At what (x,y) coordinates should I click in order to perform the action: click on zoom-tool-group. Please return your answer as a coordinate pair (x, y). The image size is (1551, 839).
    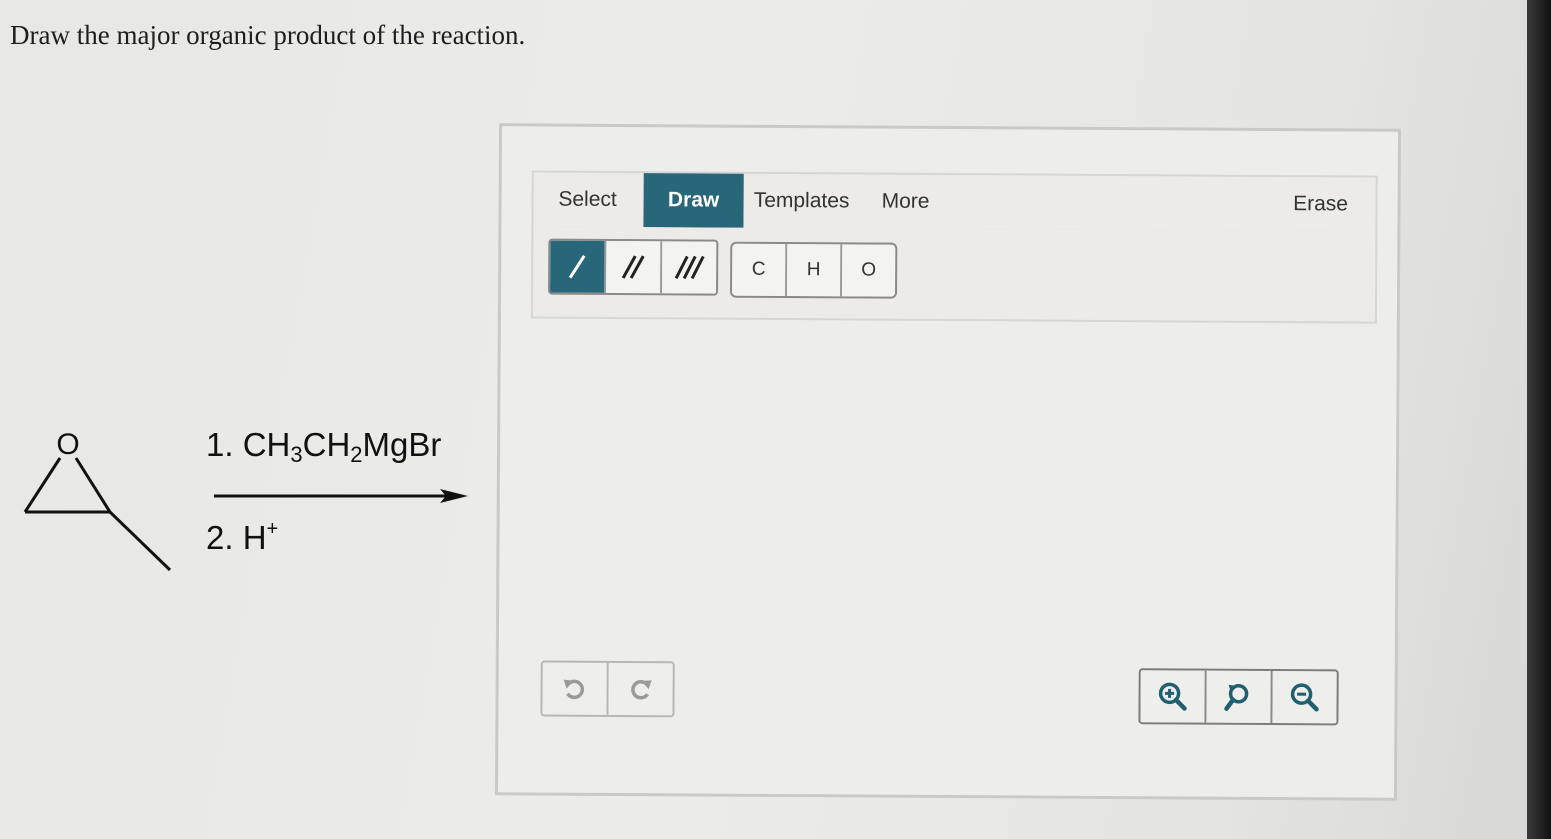
    Looking at the image, I should click on (1238, 697).